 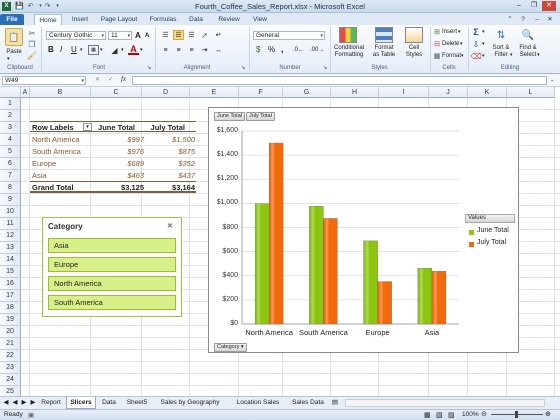 What do you see at coordinates (437, 56) in the screenshot?
I see `format-cells-icon: ▦` at bounding box center [437, 56].